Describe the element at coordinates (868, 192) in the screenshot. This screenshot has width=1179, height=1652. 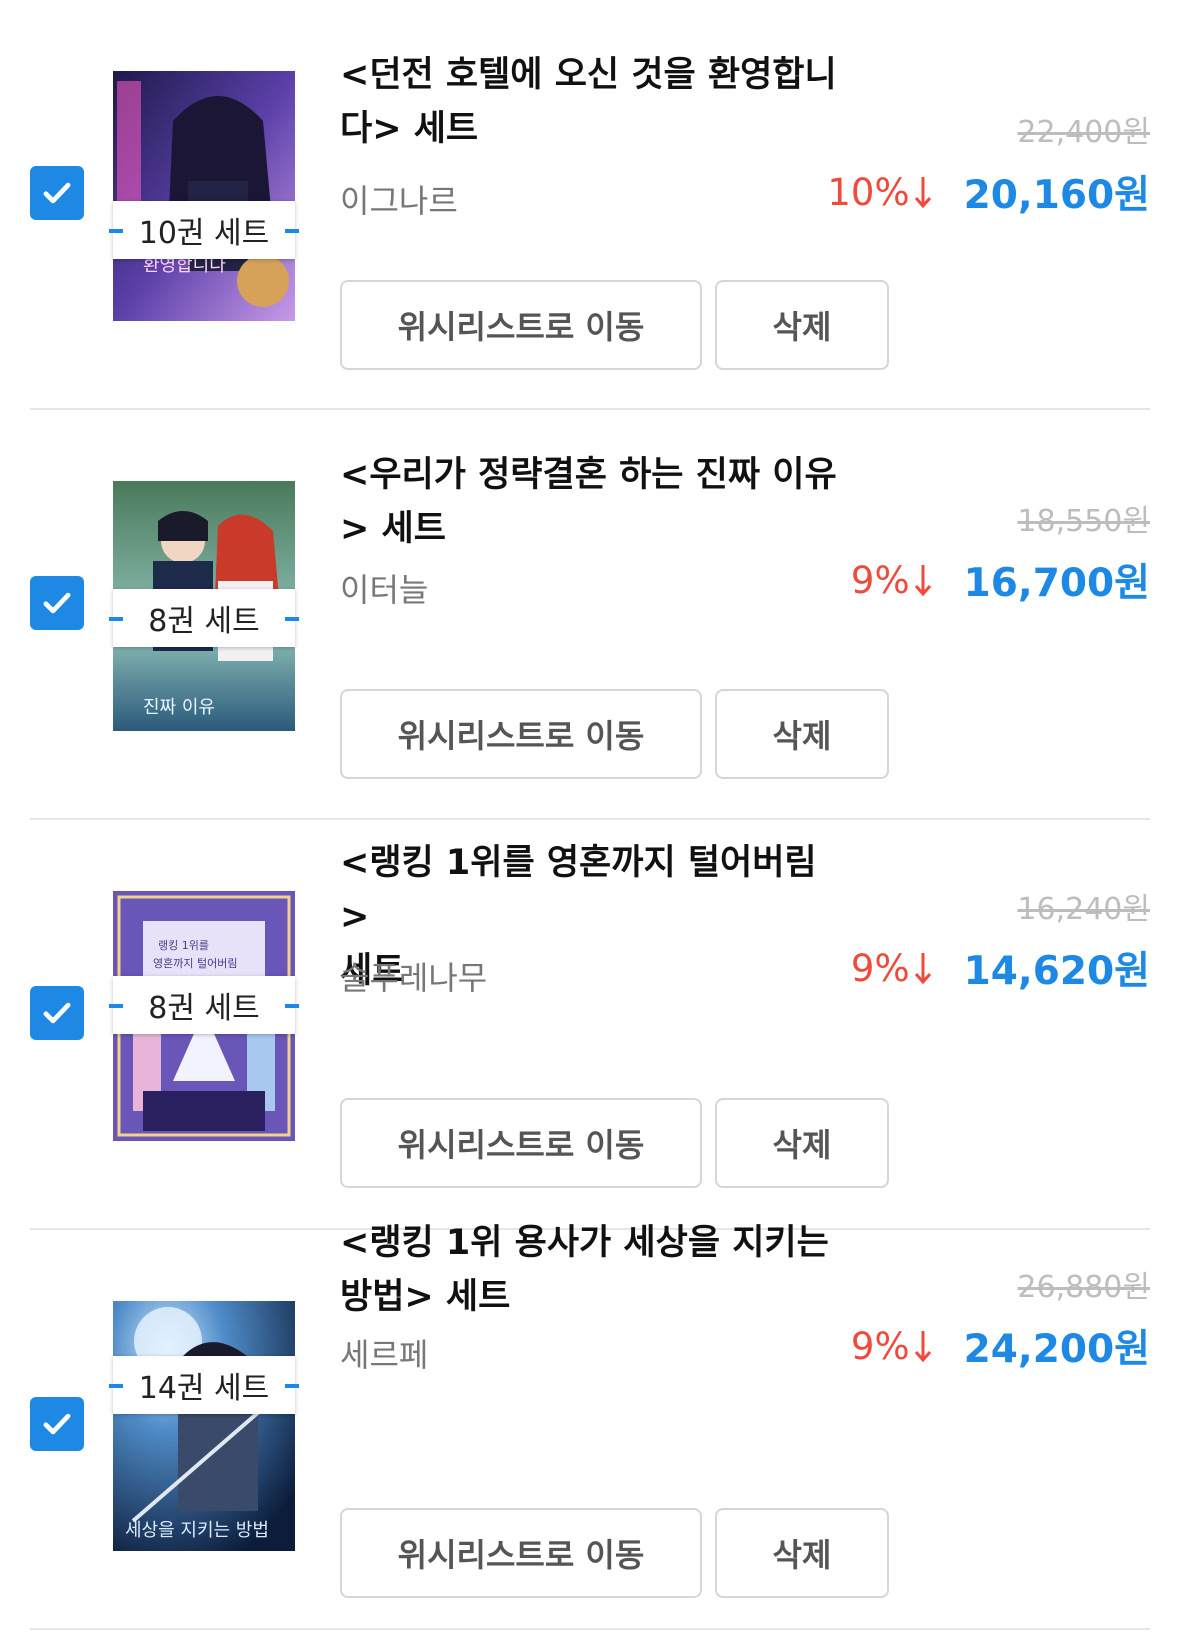
I see `discount-rate: 10%` at that location.